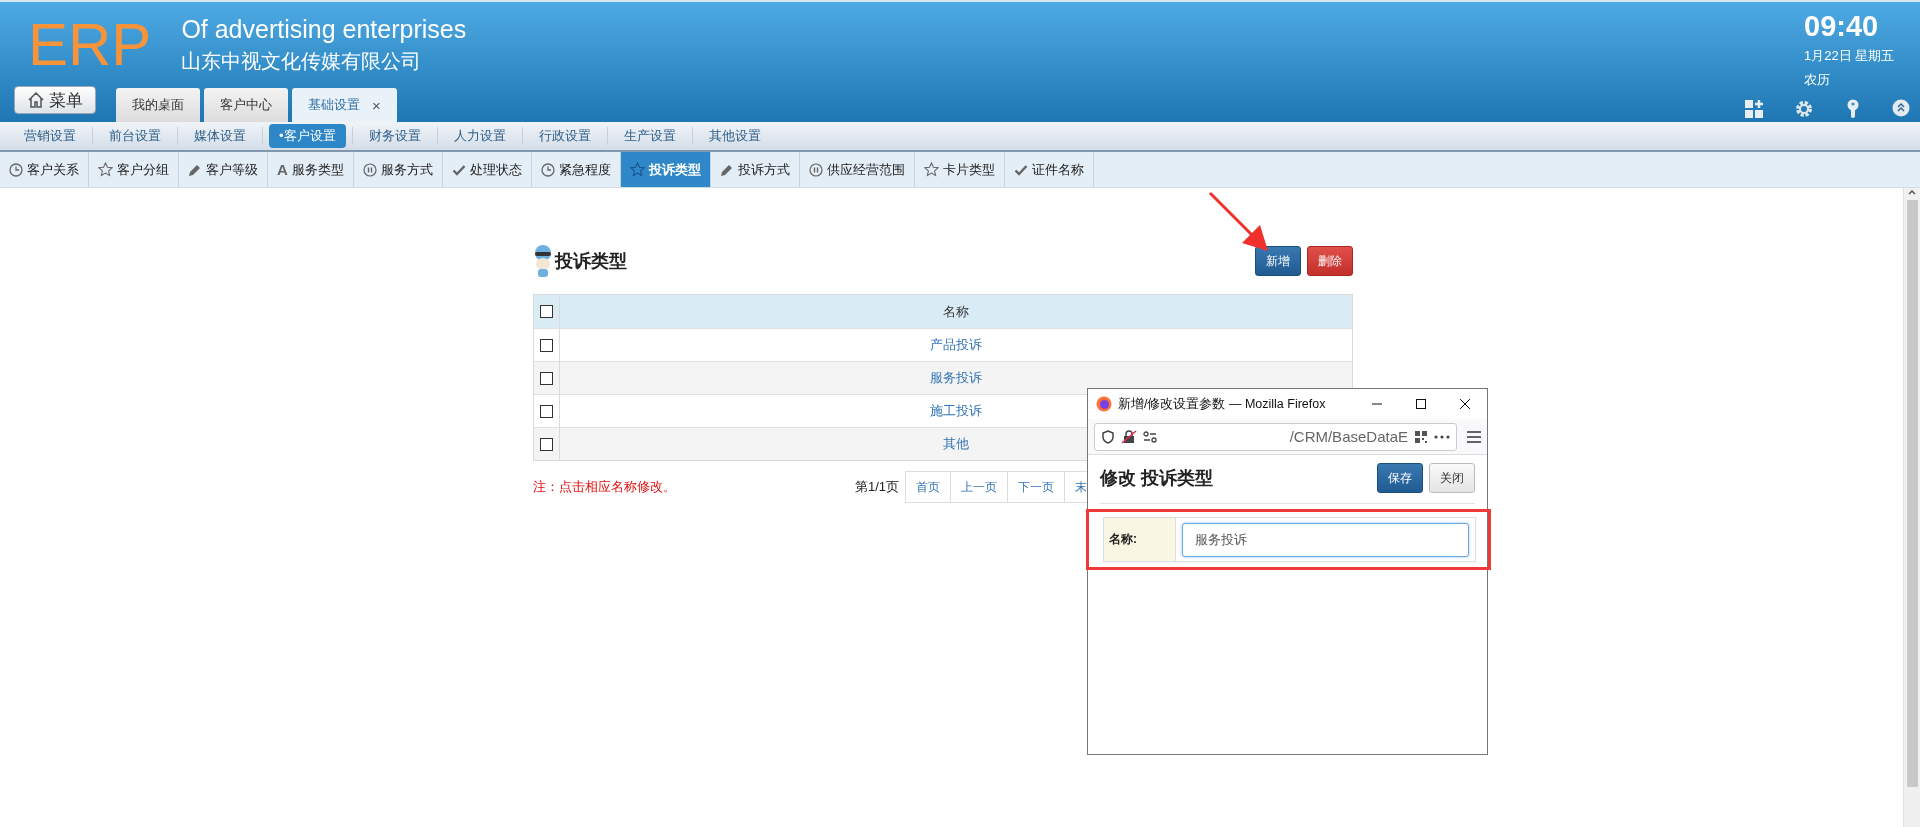 This screenshot has height=827, width=1920. Describe the element at coordinates (44, 169) in the screenshot. I see `sub-tab: 客户关系` at that location.